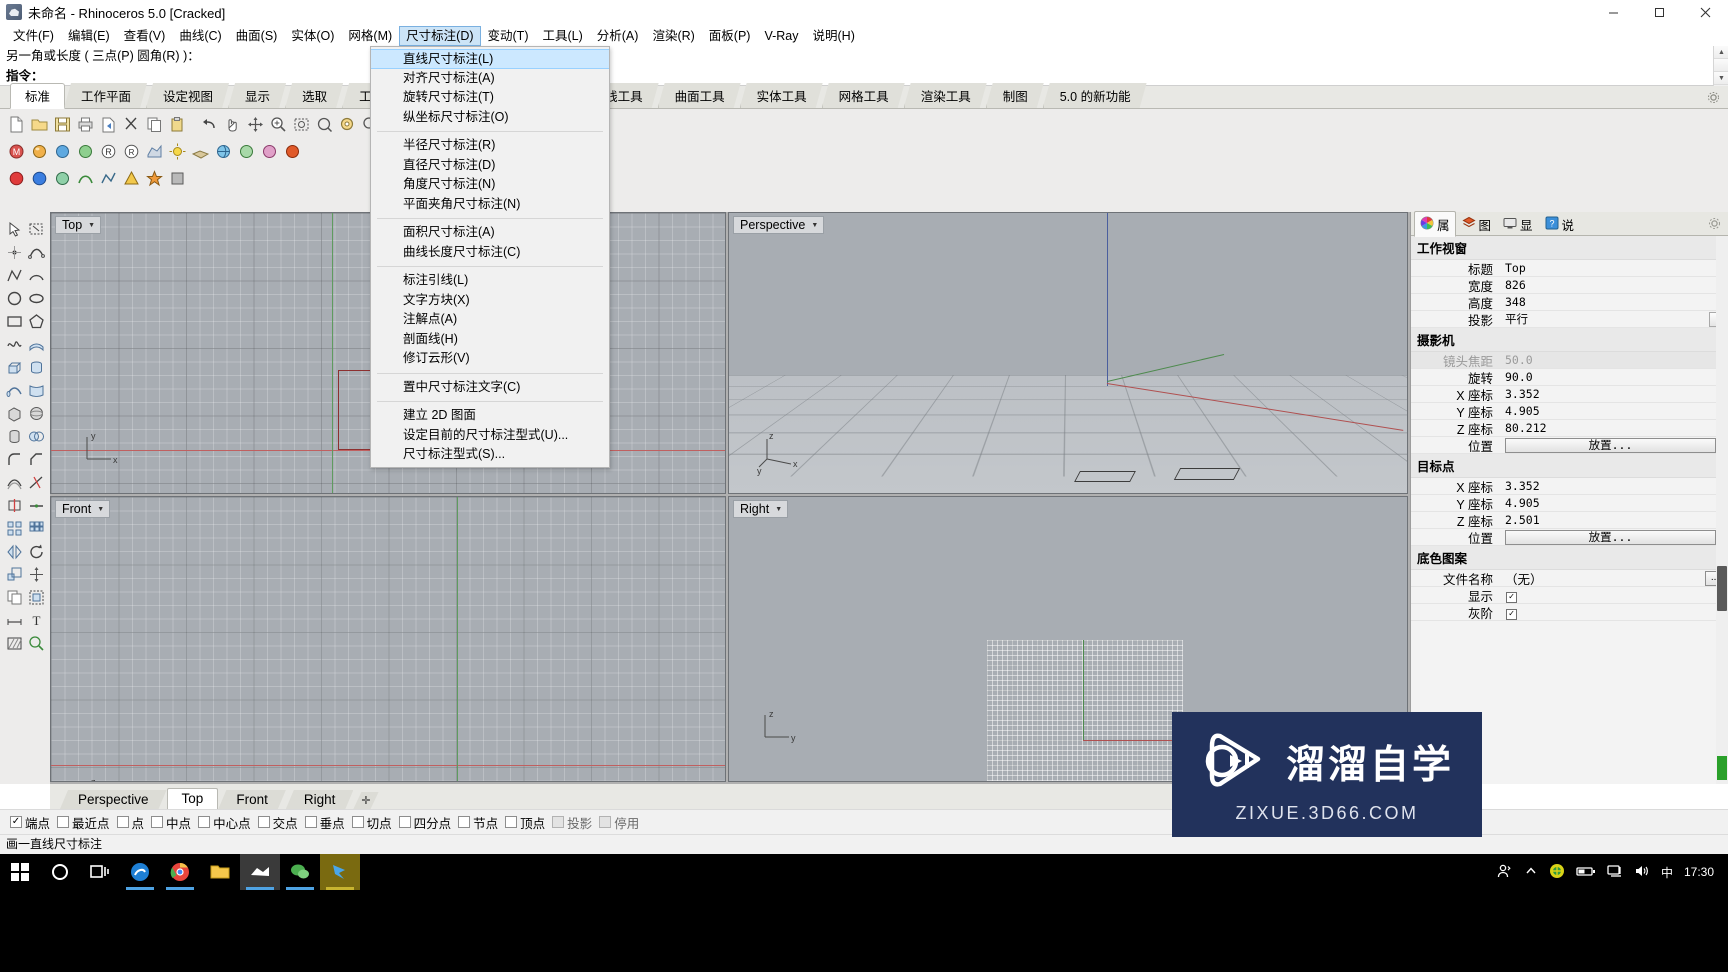 The image size is (1728, 972). What do you see at coordinates (16, 822) in the screenshot?
I see `checkbox-icon: ✓` at bounding box center [16, 822].